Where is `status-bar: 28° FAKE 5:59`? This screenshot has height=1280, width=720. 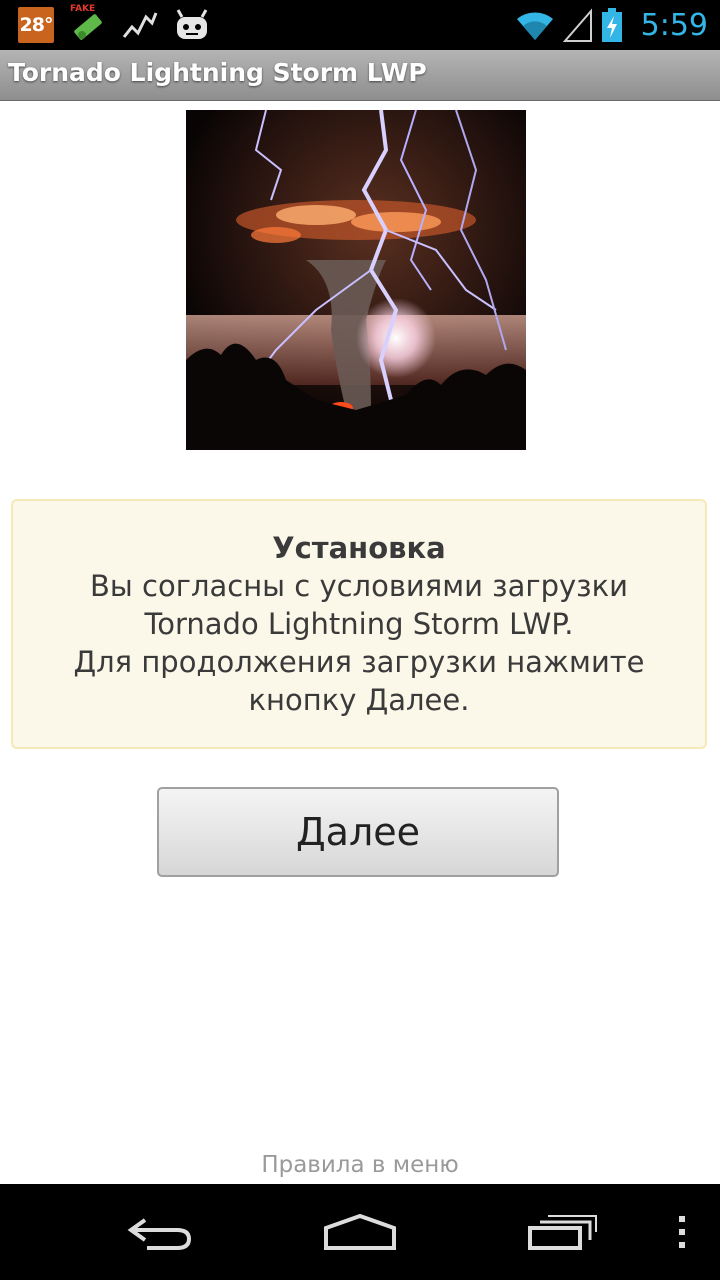 status-bar: 28° FAKE 5:59 is located at coordinates (360, 25).